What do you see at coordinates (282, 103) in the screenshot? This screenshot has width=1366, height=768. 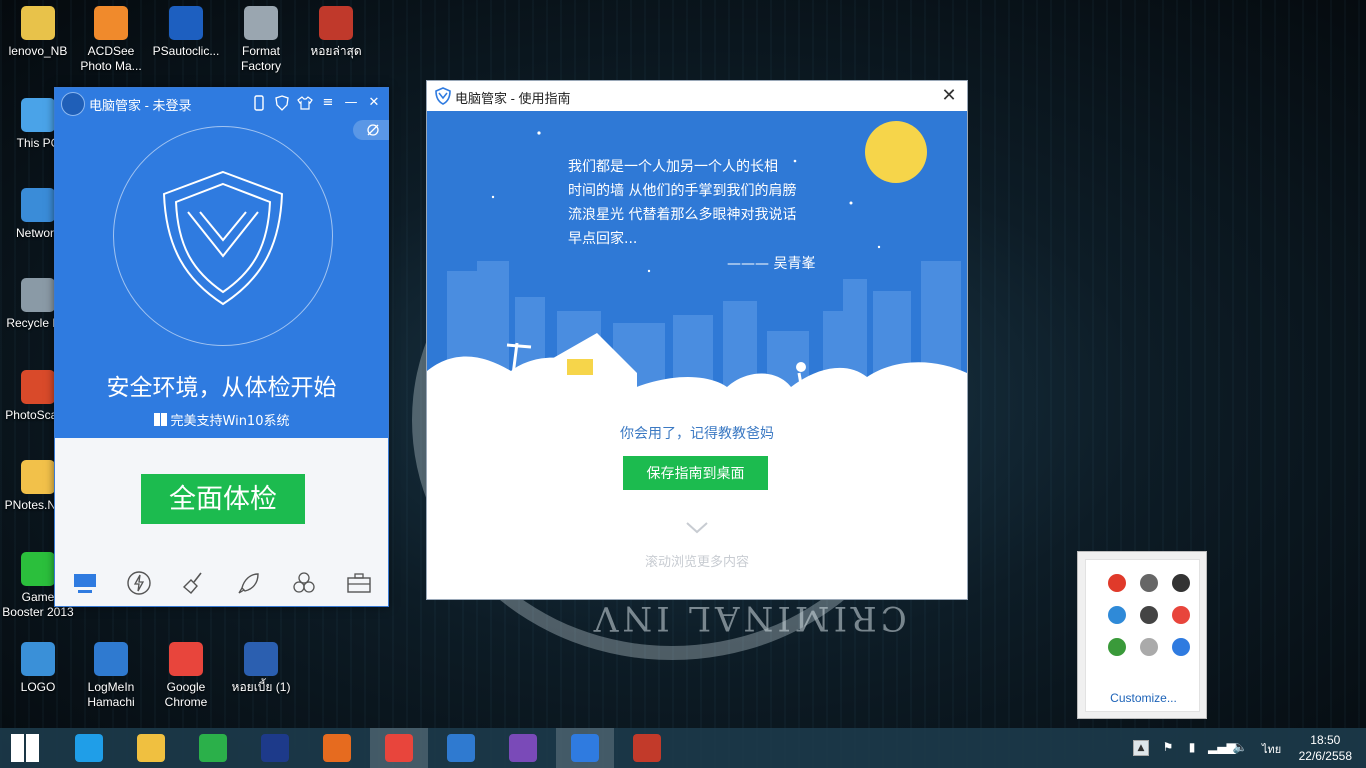 I see `shield-small-icon` at bounding box center [282, 103].